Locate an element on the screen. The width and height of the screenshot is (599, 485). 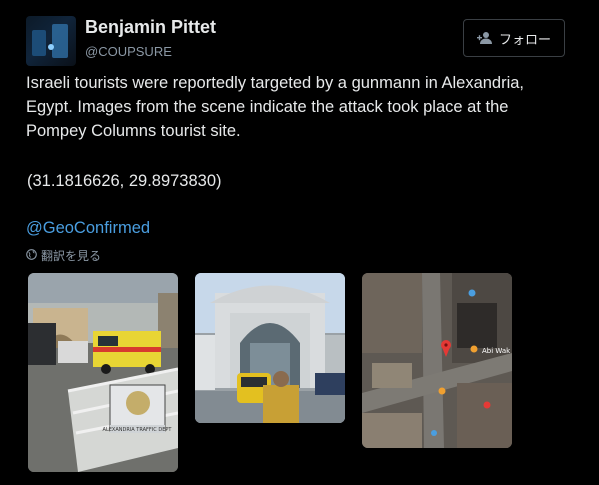
tweet-image-3: Abi Wak is located at coordinates (437, 360).